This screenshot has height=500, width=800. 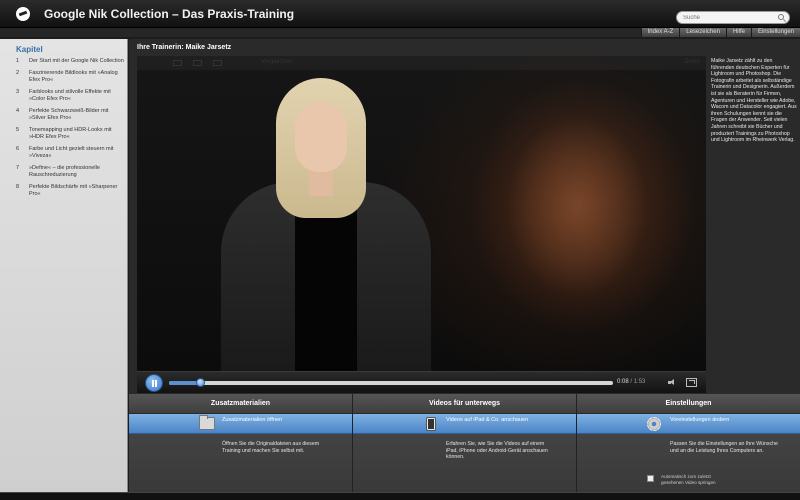 I want to click on chapter-number: 8, so click(x=18, y=187).